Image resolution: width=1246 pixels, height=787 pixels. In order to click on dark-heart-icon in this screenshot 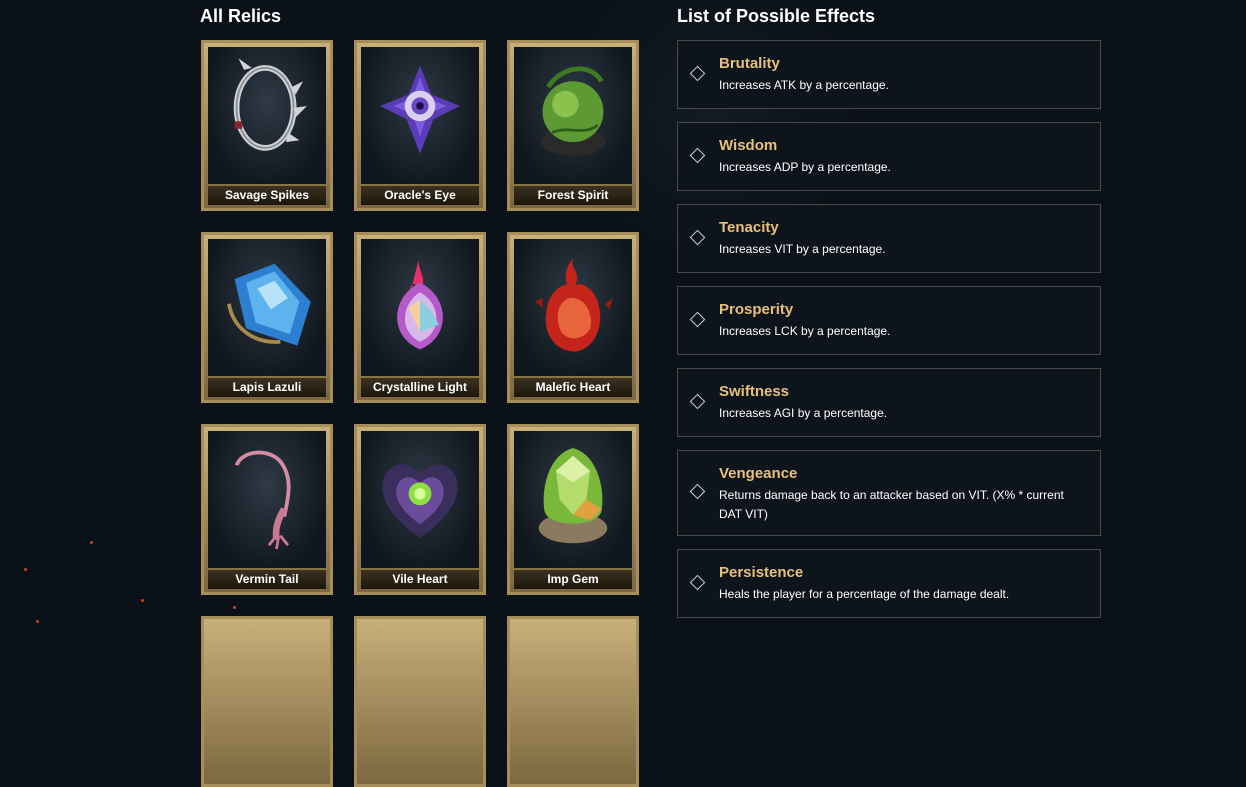, I will do `click(420, 501)`.